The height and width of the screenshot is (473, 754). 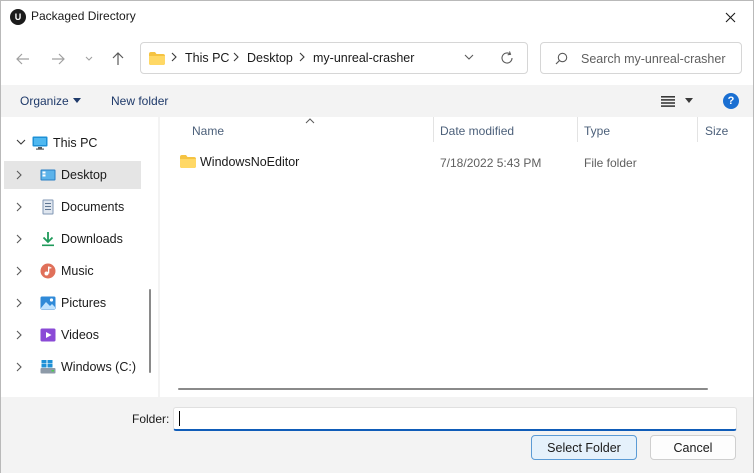 I want to click on sidebar-item-downloads: Downloads, so click(x=72, y=239).